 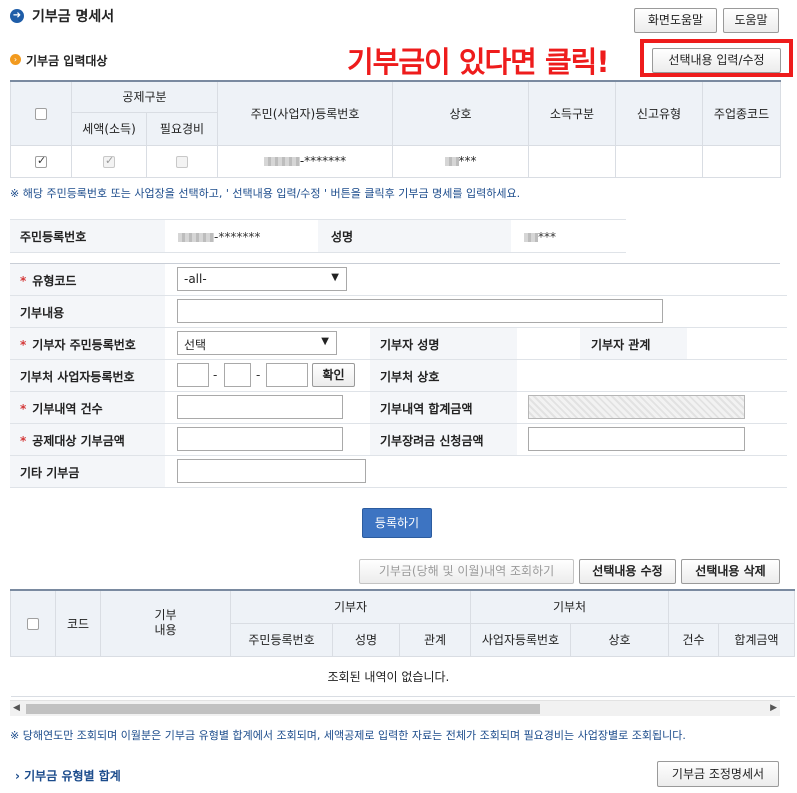 I want to click on other-input, so click(x=271, y=471).